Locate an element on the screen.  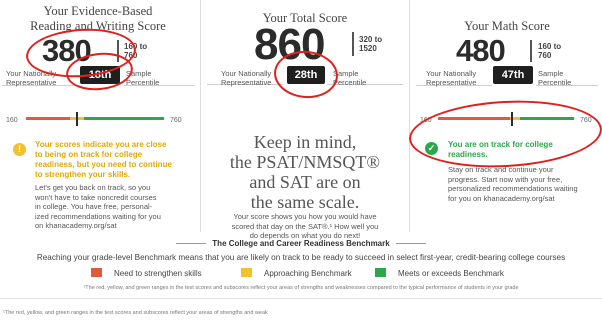
legend-label: Need to strengthen skills is located at coordinates (158, 273).